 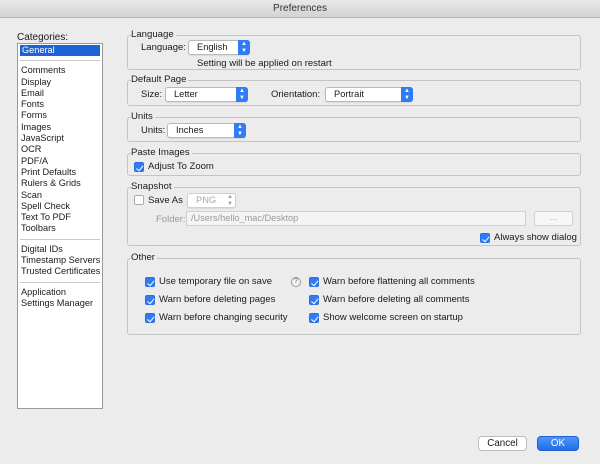 I want to click on folder-label: Folder:, so click(x=171, y=219).